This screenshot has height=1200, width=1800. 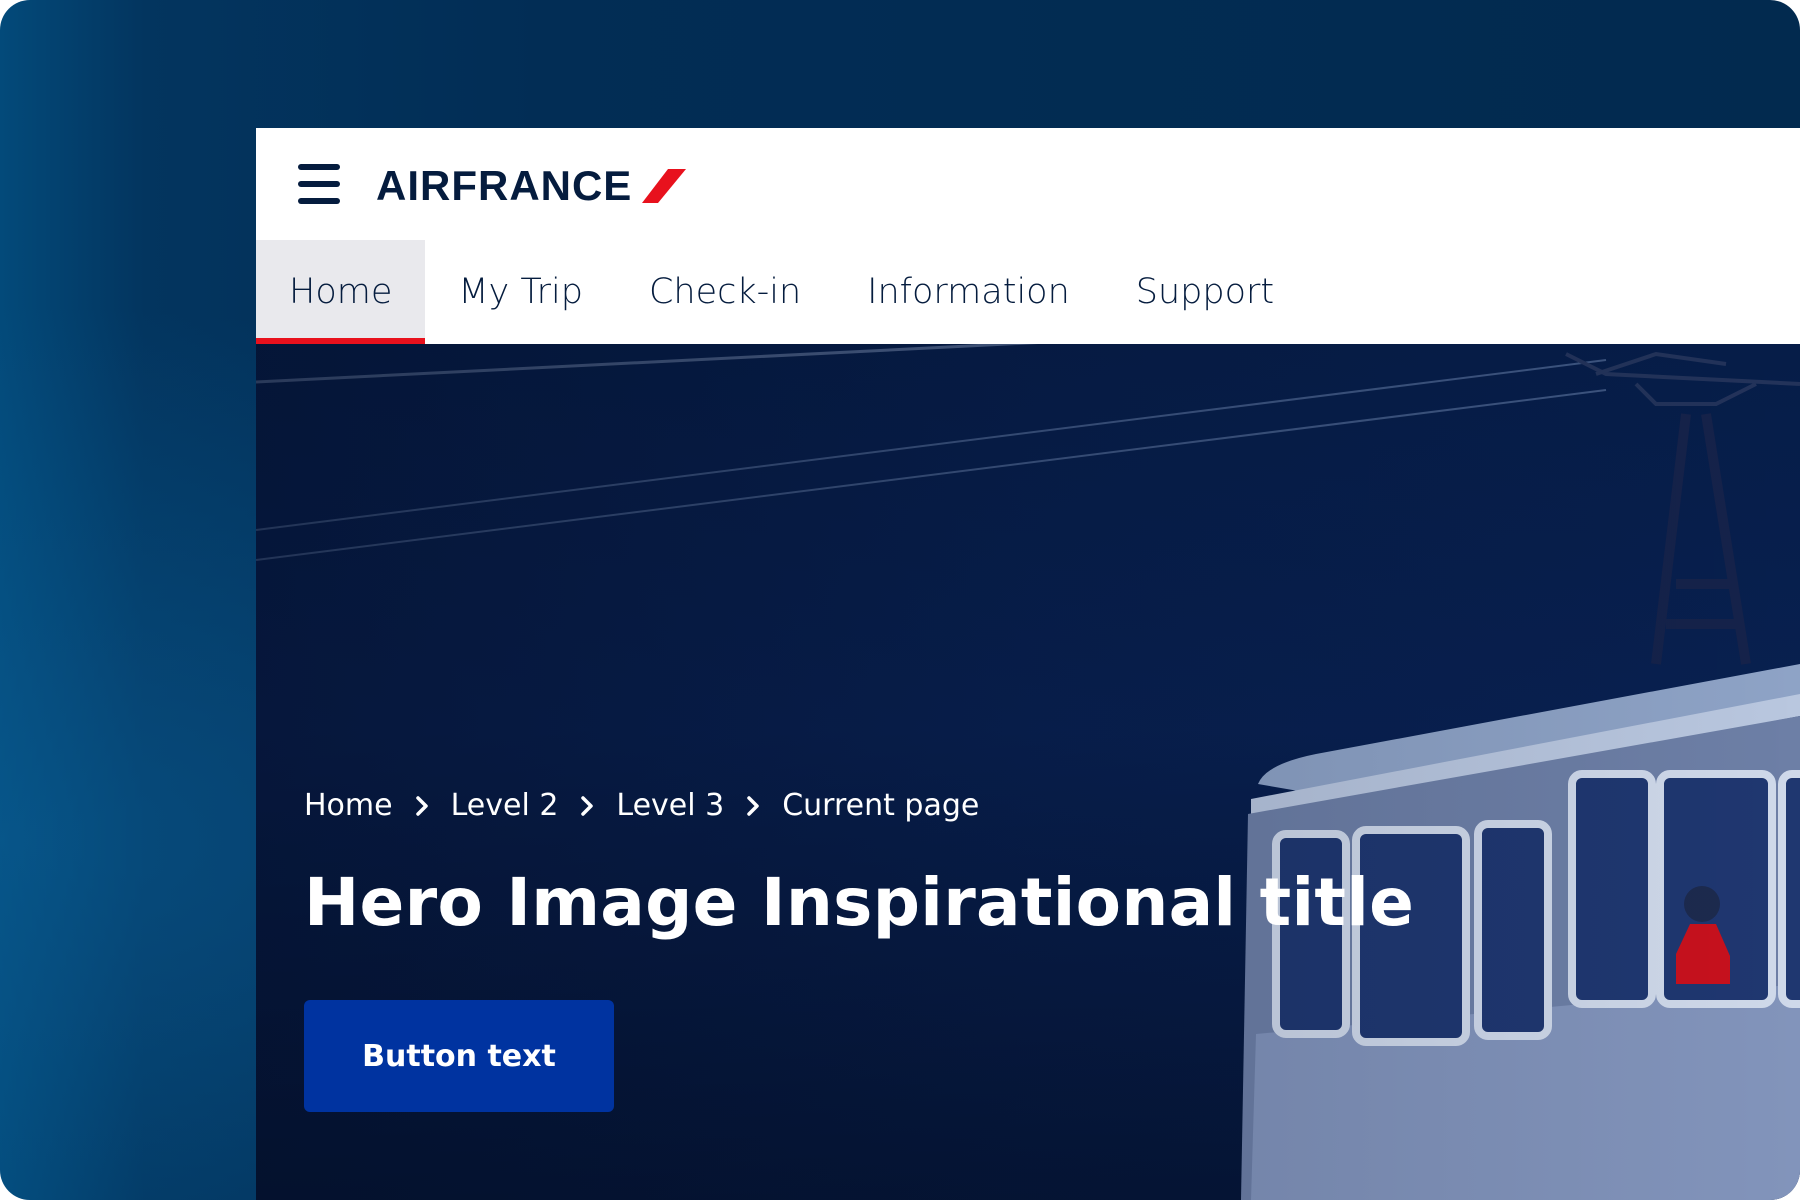 What do you see at coordinates (319, 184) in the screenshot?
I see `hamburger-icon` at bounding box center [319, 184].